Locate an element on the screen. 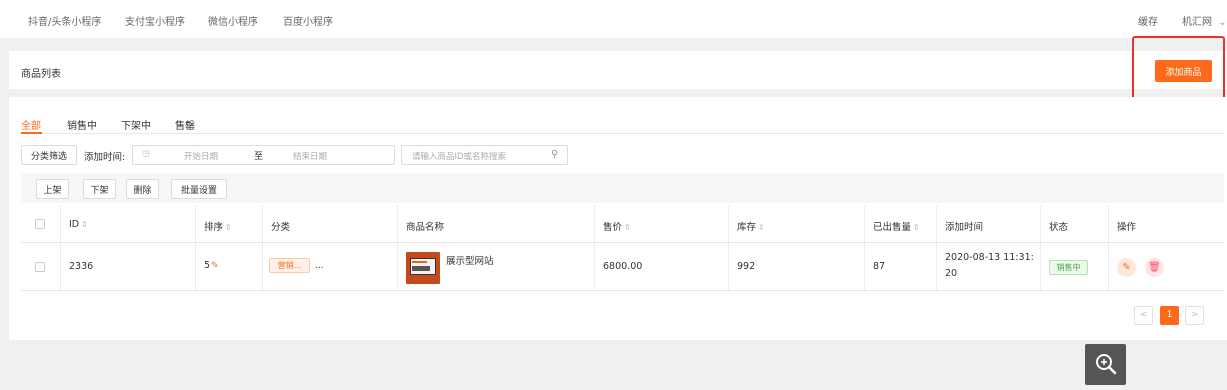 This screenshot has height=390, width=1227. column-sold: 已出售量 ⇕ is located at coordinates (901, 223).